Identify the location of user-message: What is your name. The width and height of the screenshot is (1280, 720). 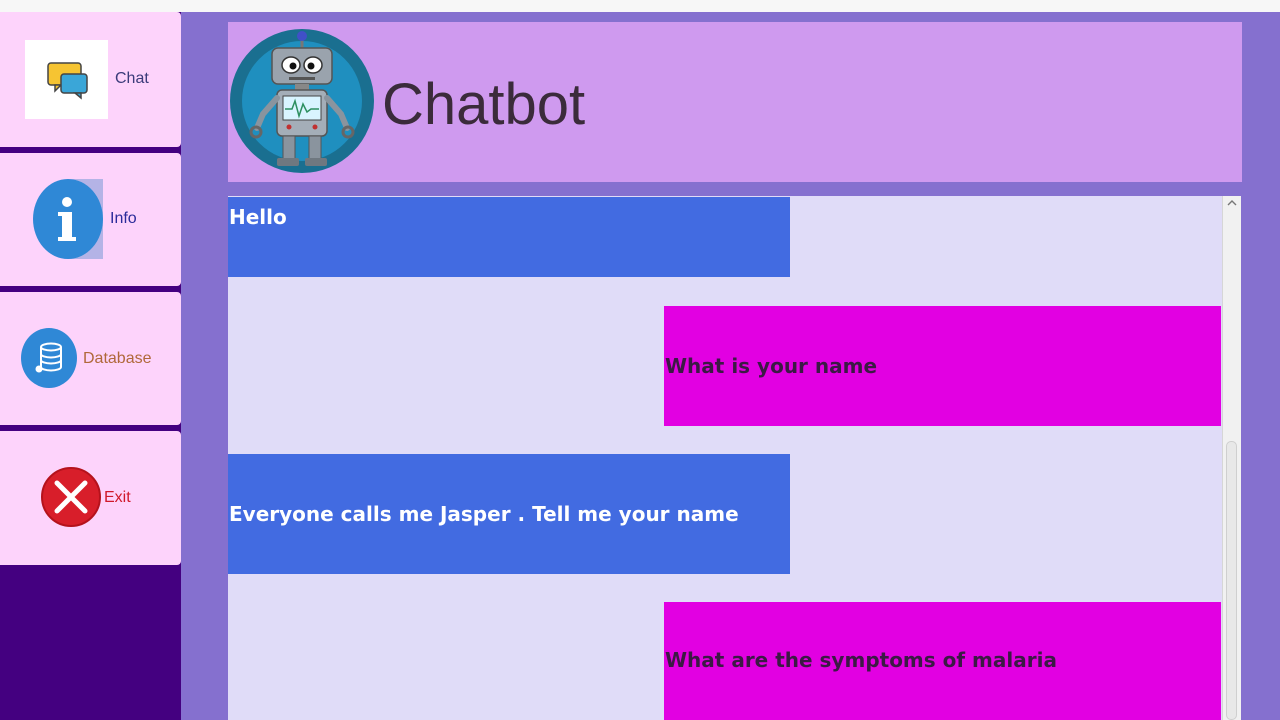
(942, 366).